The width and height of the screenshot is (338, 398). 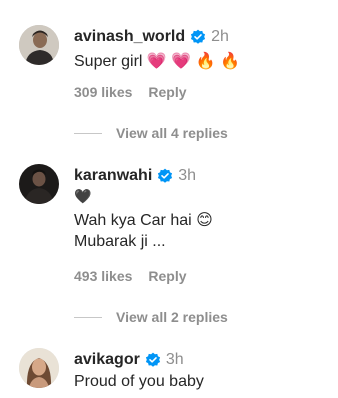 I want to click on likes-count: 493 likes, so click(x=103, y=276).